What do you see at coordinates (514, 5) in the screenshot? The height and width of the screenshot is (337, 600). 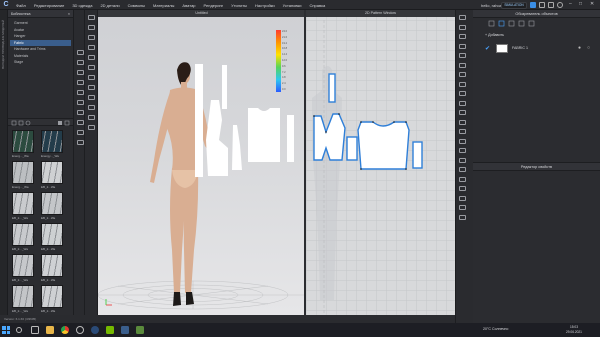 I see `simulation-badge: SIMULATION` at bounding box center [514, 5].